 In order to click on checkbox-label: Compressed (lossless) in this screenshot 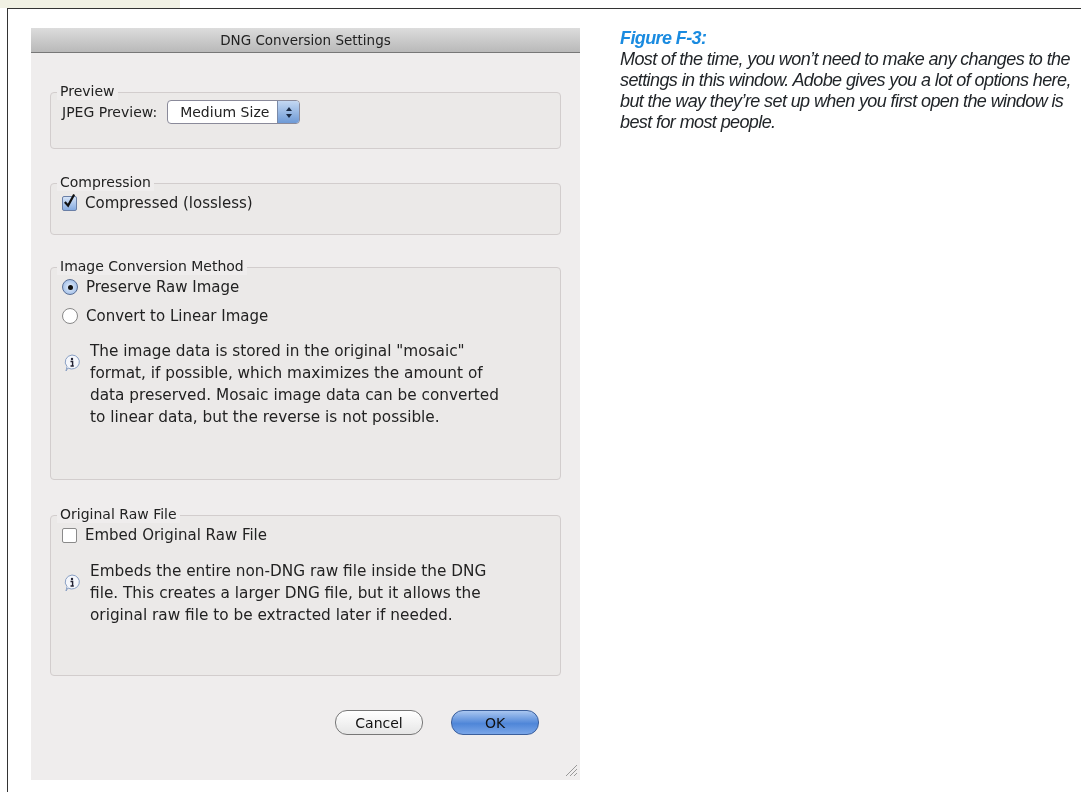, I will do `click(169, 203)`.